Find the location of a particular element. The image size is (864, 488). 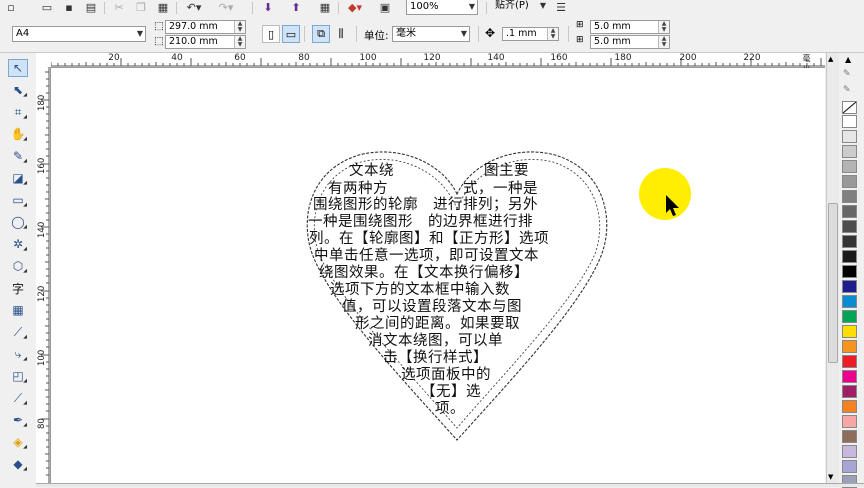

print-icon: ▤ is located at coordinates (91, 7).